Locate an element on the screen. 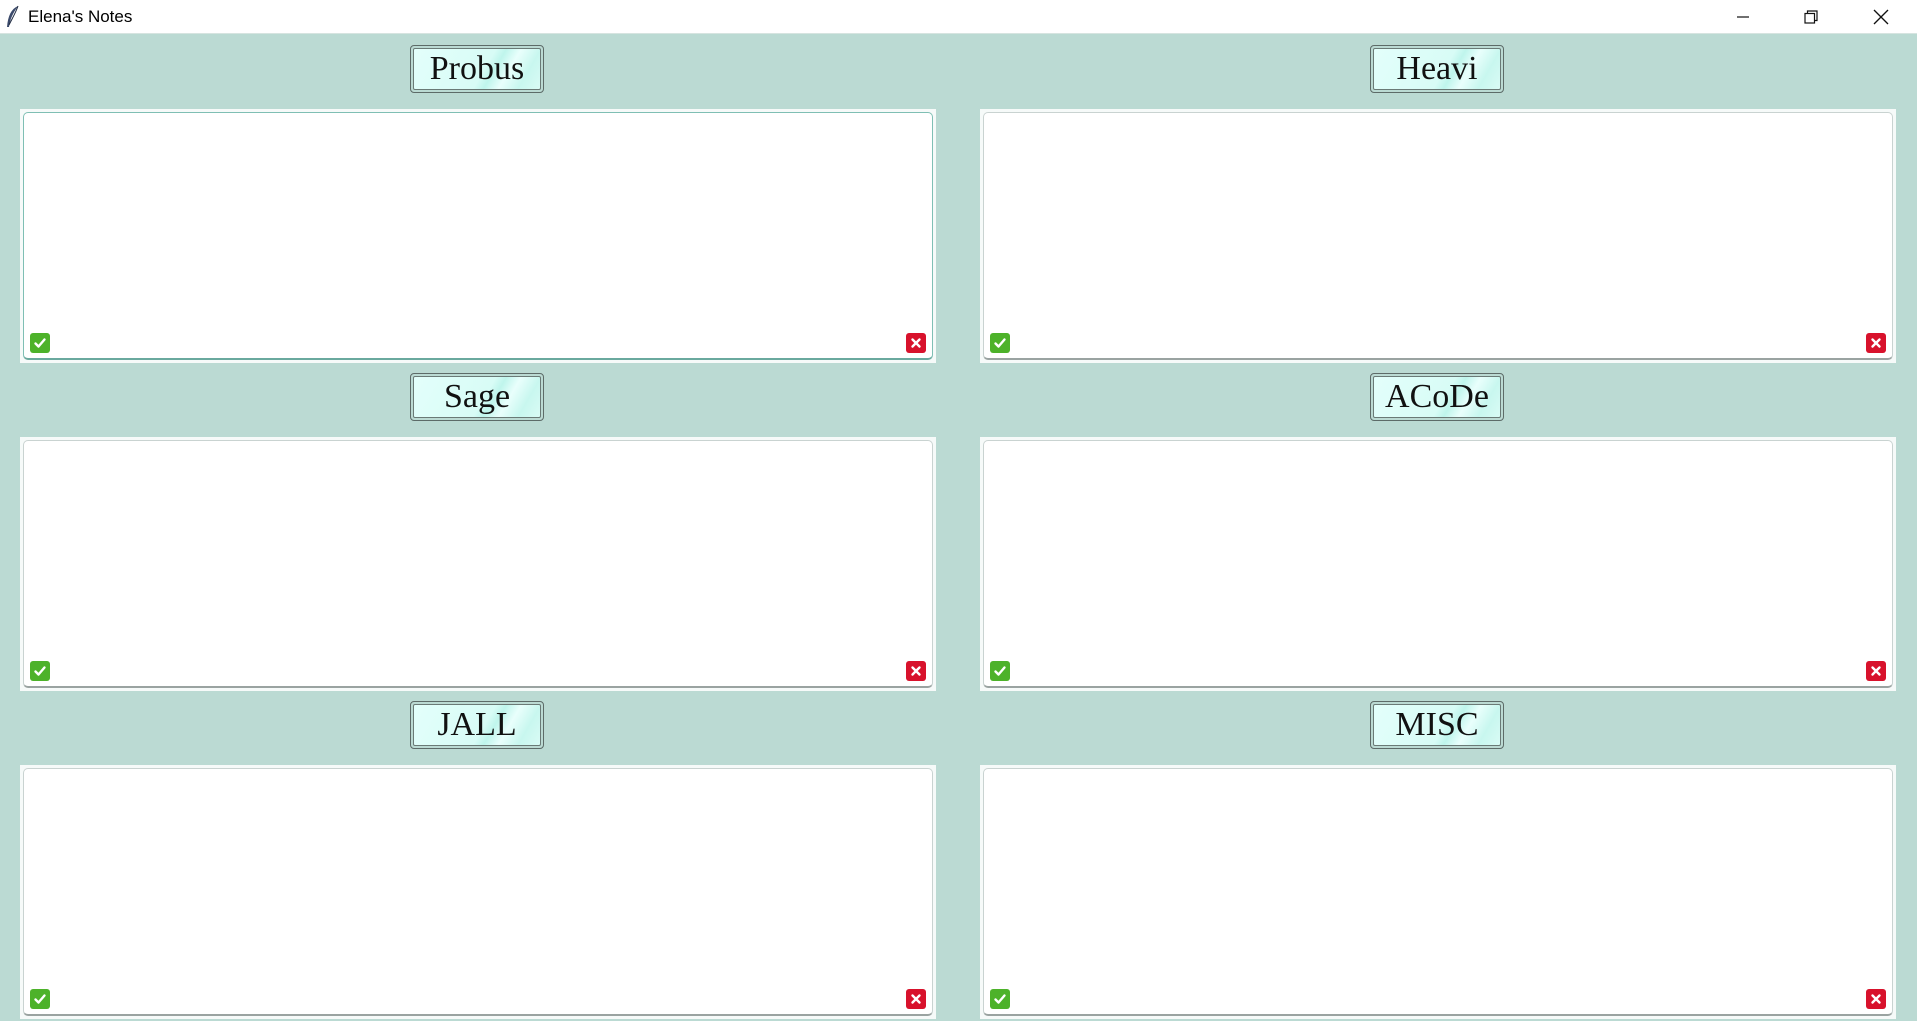 This screenshot has height=1021, width=1917. window-title: Elena's Notes is located at coordinates (80, 16).